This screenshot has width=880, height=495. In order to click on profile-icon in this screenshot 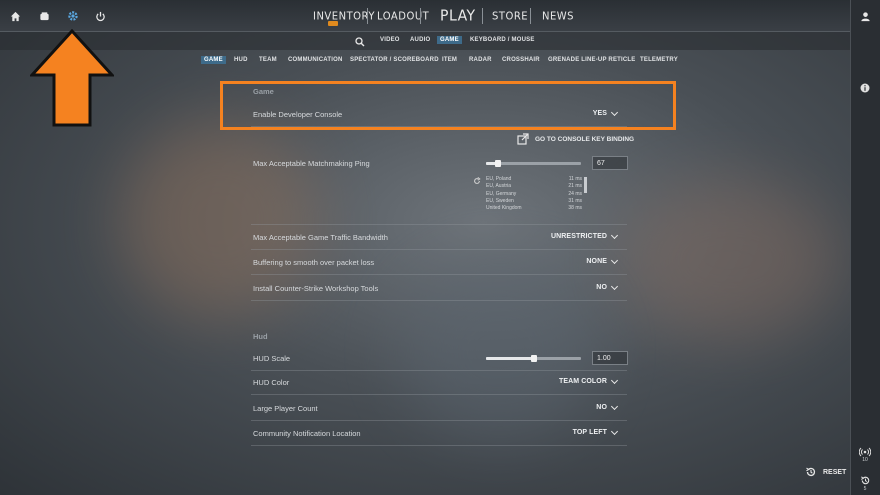, I will do `click(865, 16)`.